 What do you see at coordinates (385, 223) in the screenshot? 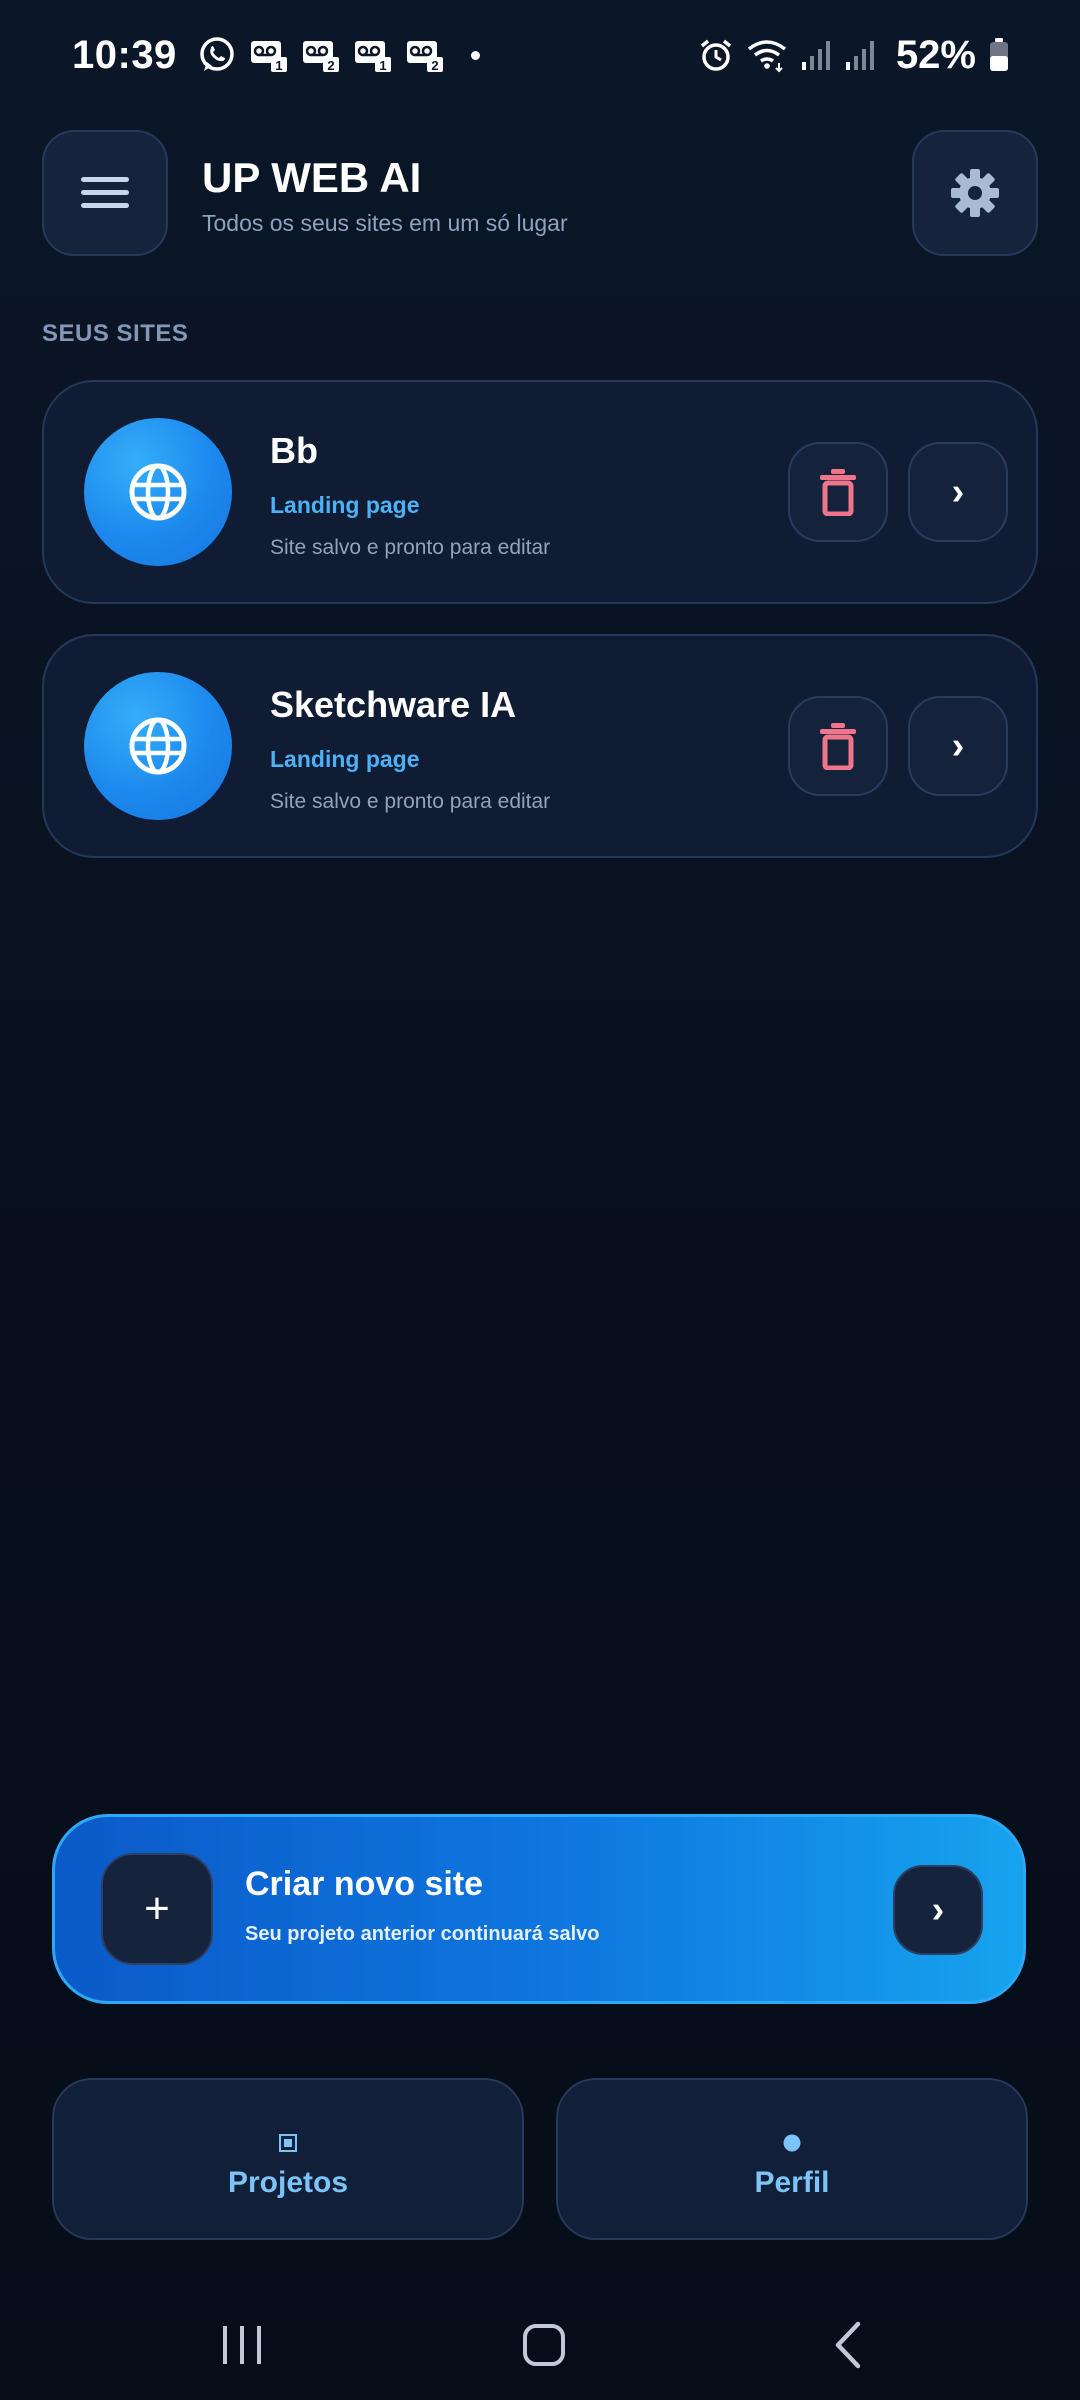
I see `app-subtitle: Todos os seus sites em um só lugar` at bounding box center [385, 223].